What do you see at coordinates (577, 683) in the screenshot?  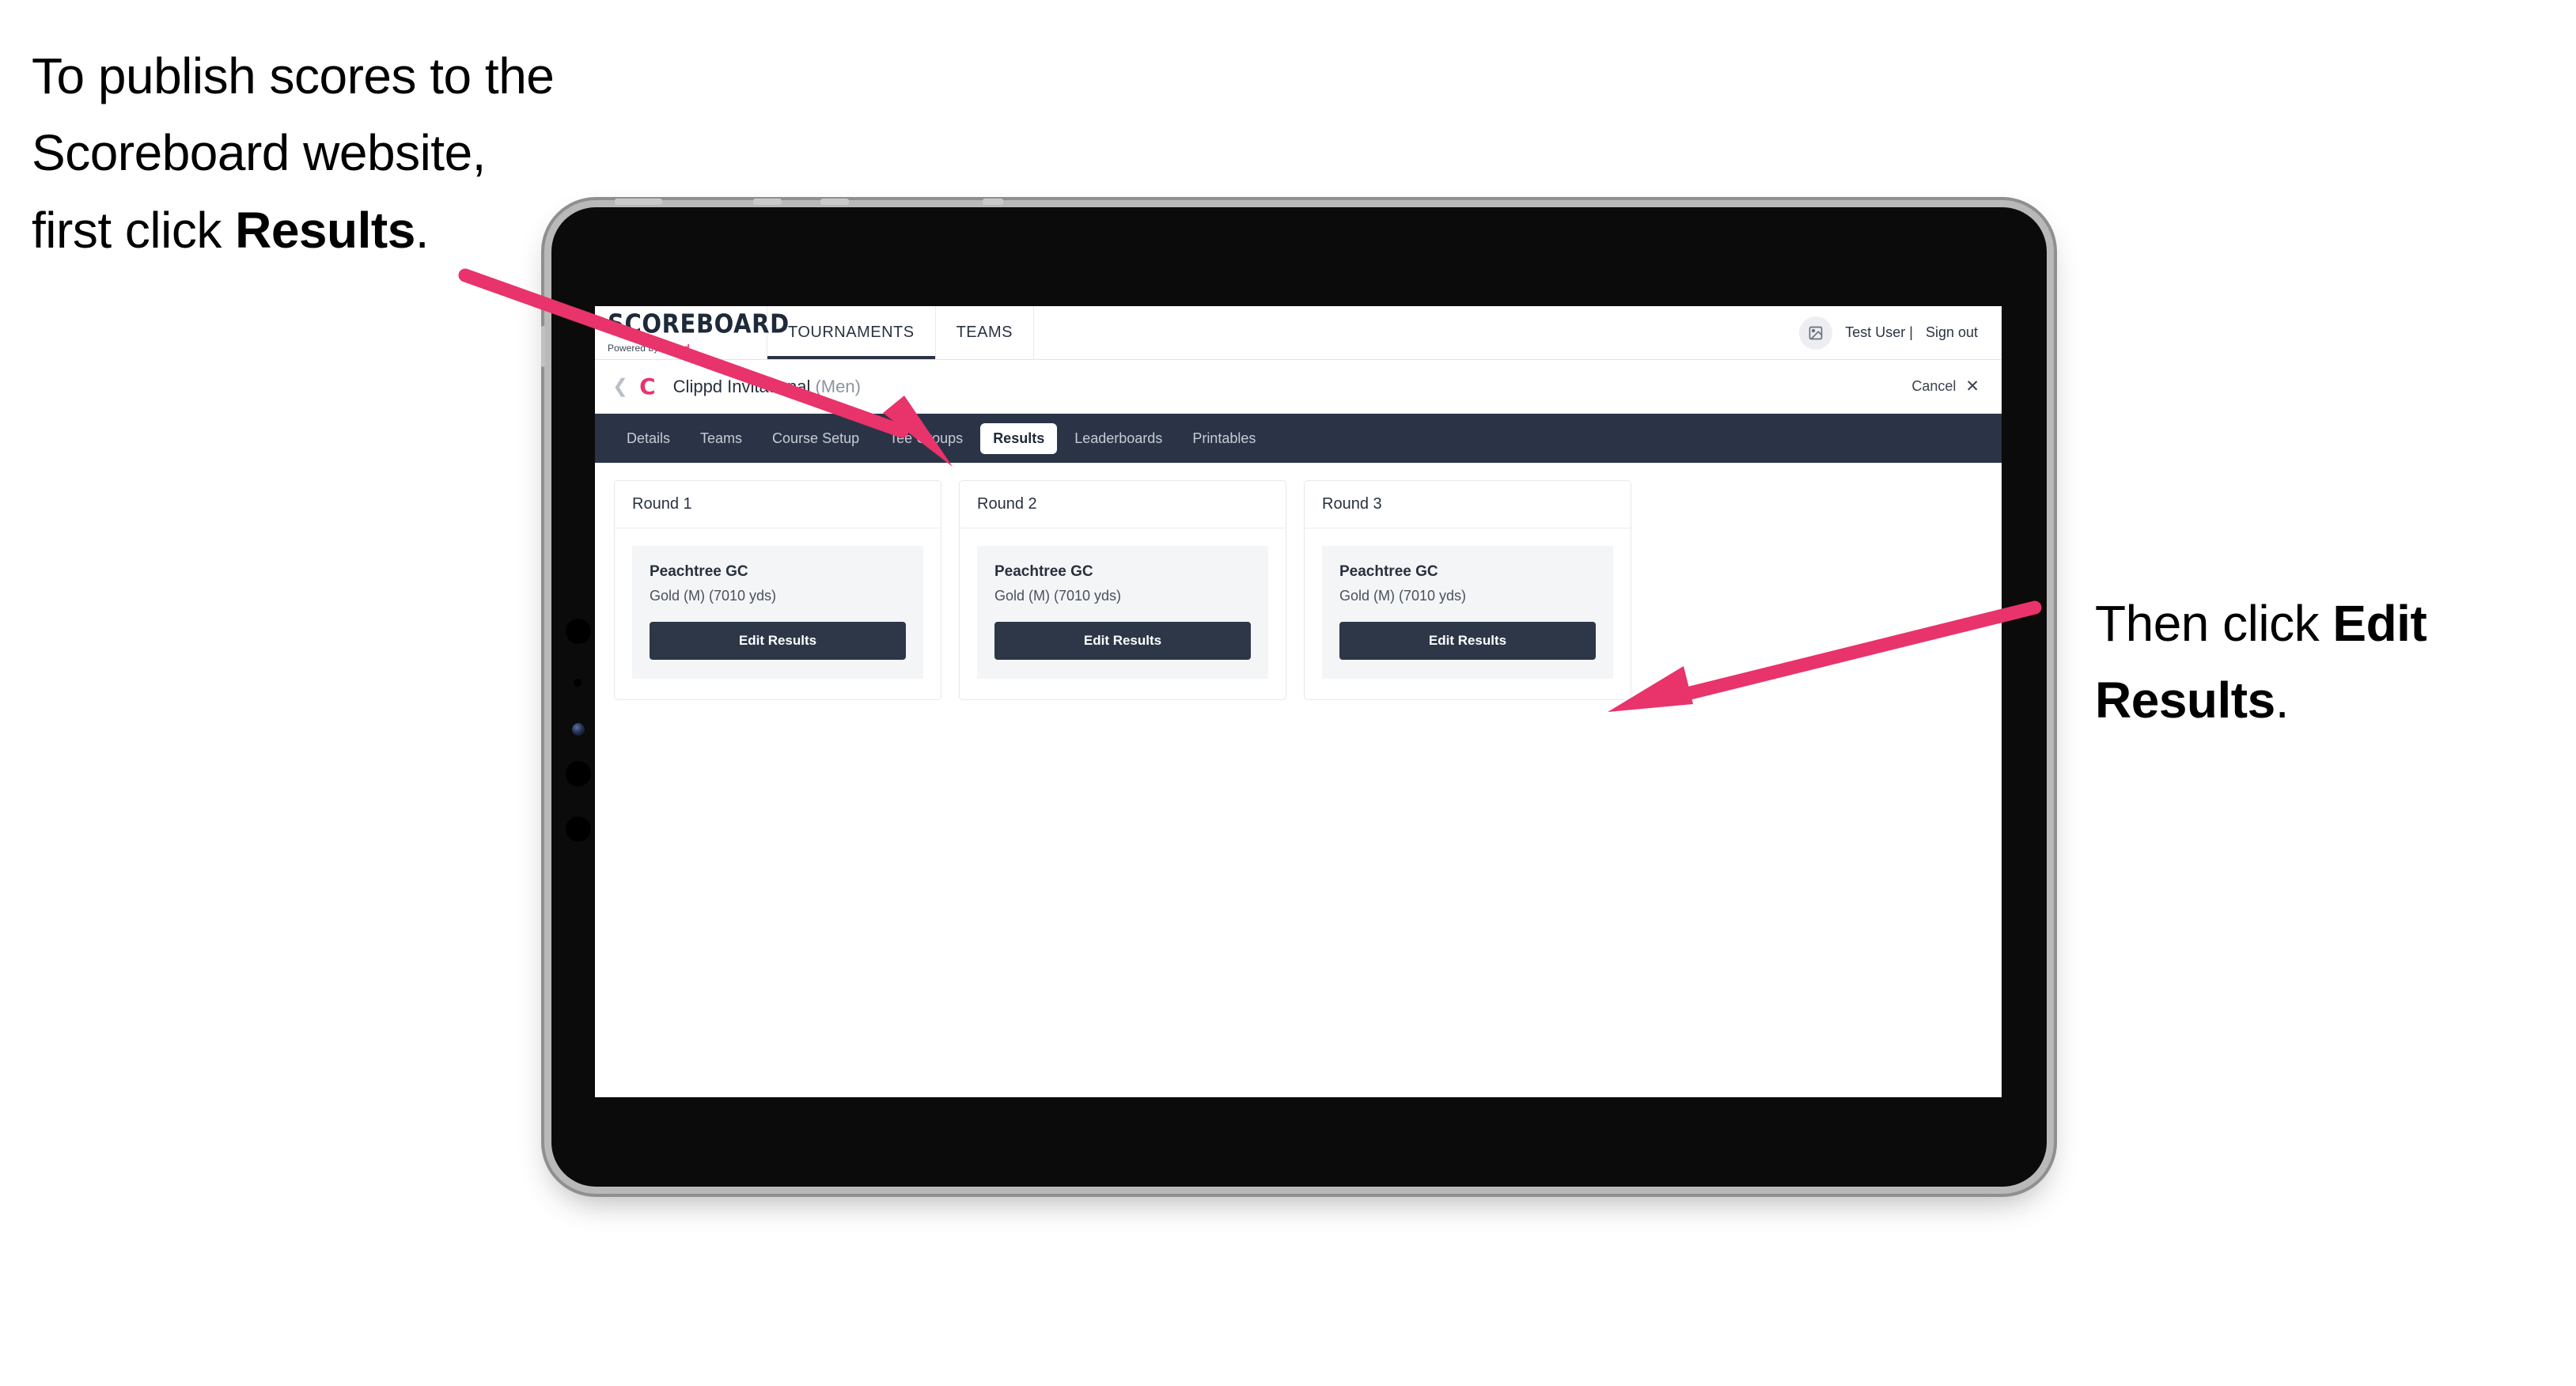 I see `device-sensor-dot` at bounding box center [577, 683].